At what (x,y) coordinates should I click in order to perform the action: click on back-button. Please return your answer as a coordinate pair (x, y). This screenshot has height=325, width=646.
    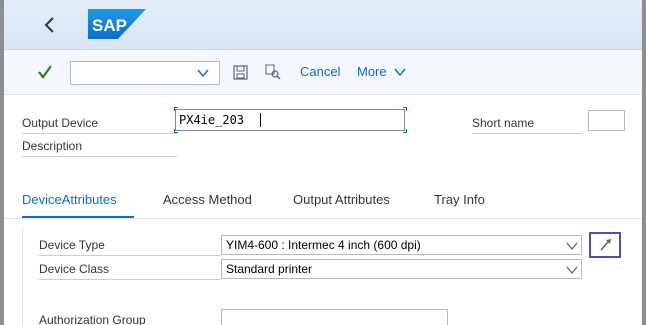
    Looking at the image, I should click on (50, 25).